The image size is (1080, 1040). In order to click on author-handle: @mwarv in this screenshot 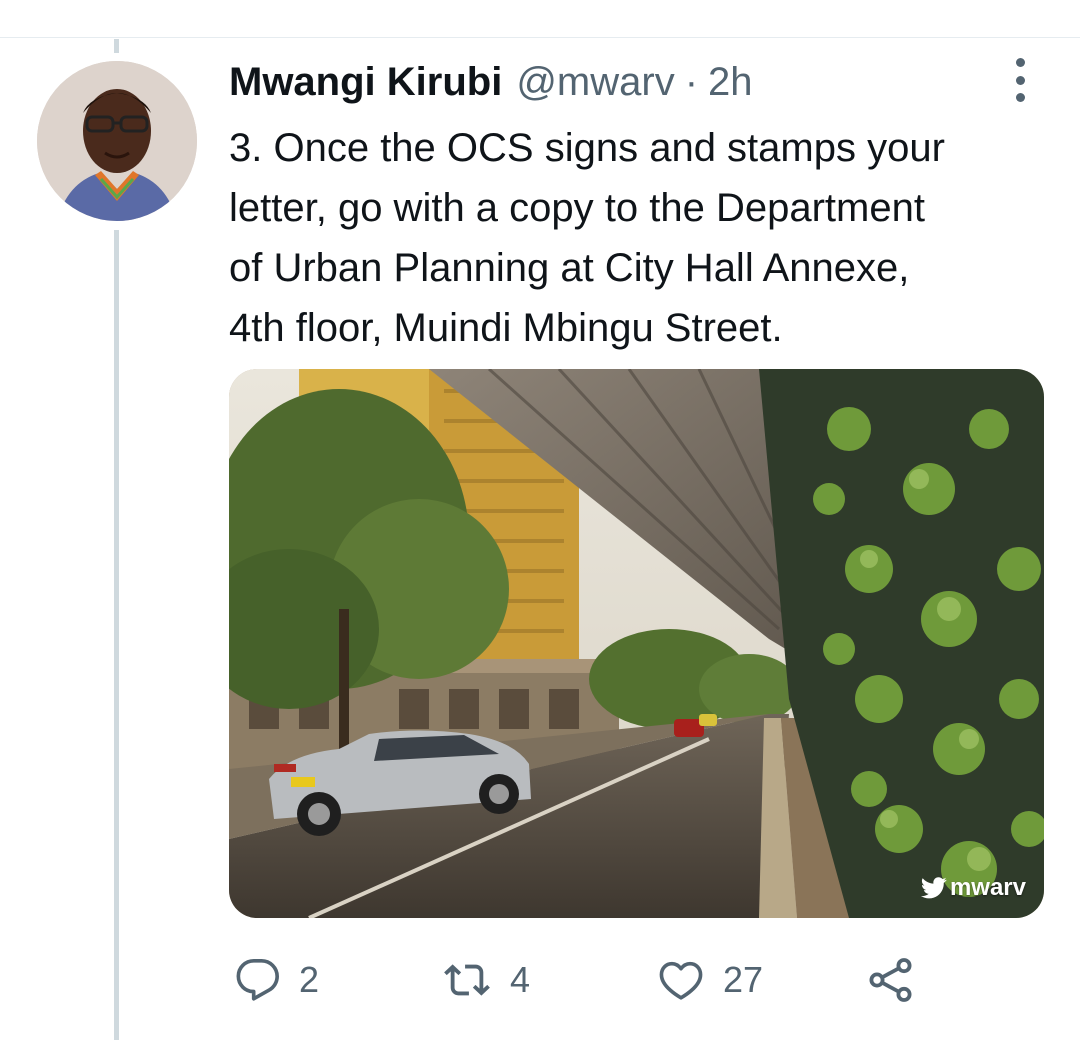, I will do `click(595, 82)`.